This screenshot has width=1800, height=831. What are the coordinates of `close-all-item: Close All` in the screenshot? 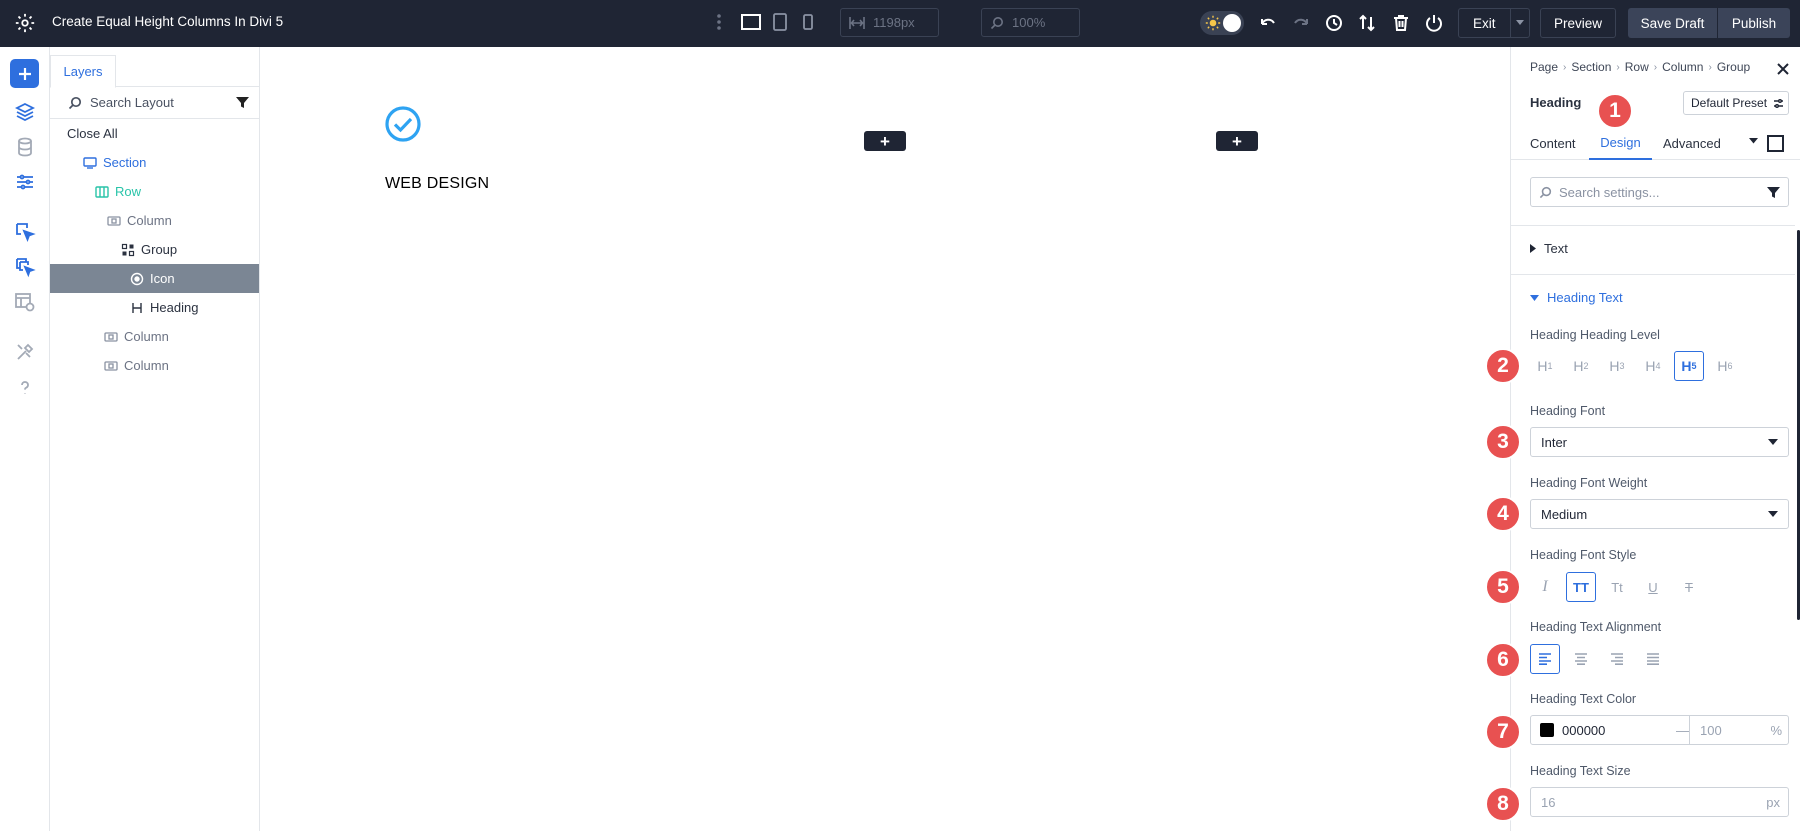 It's located at (154, 133).